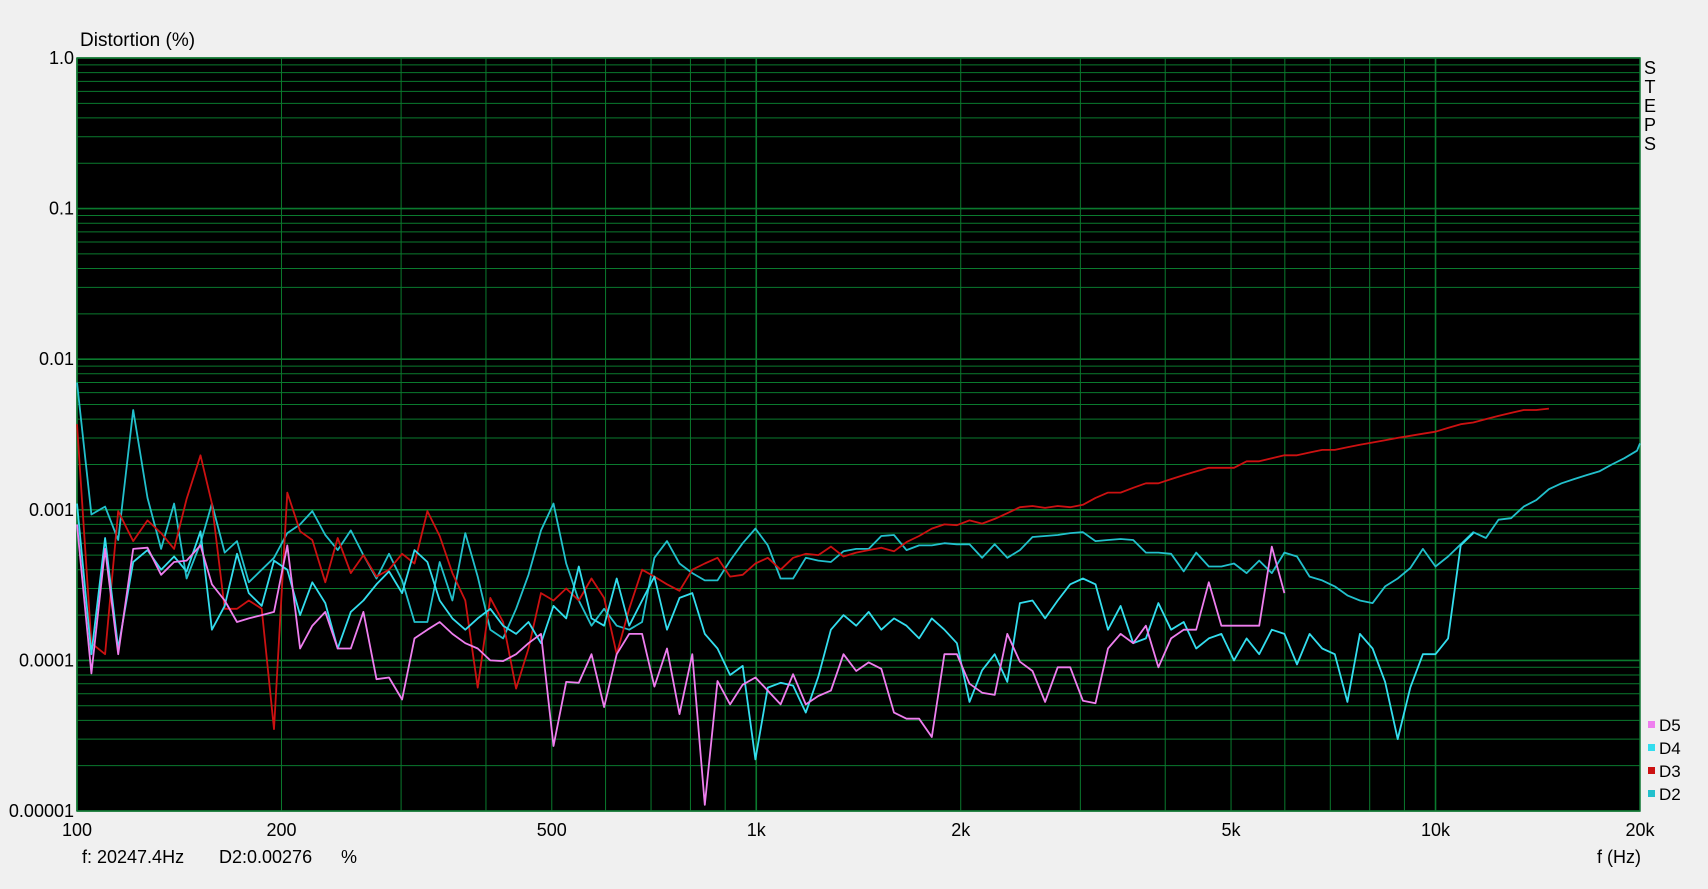  What do you see at coordinates (757, 830) in the screenshot?
I see `x-tick-label: 1k` at bounding box center [757, 830].